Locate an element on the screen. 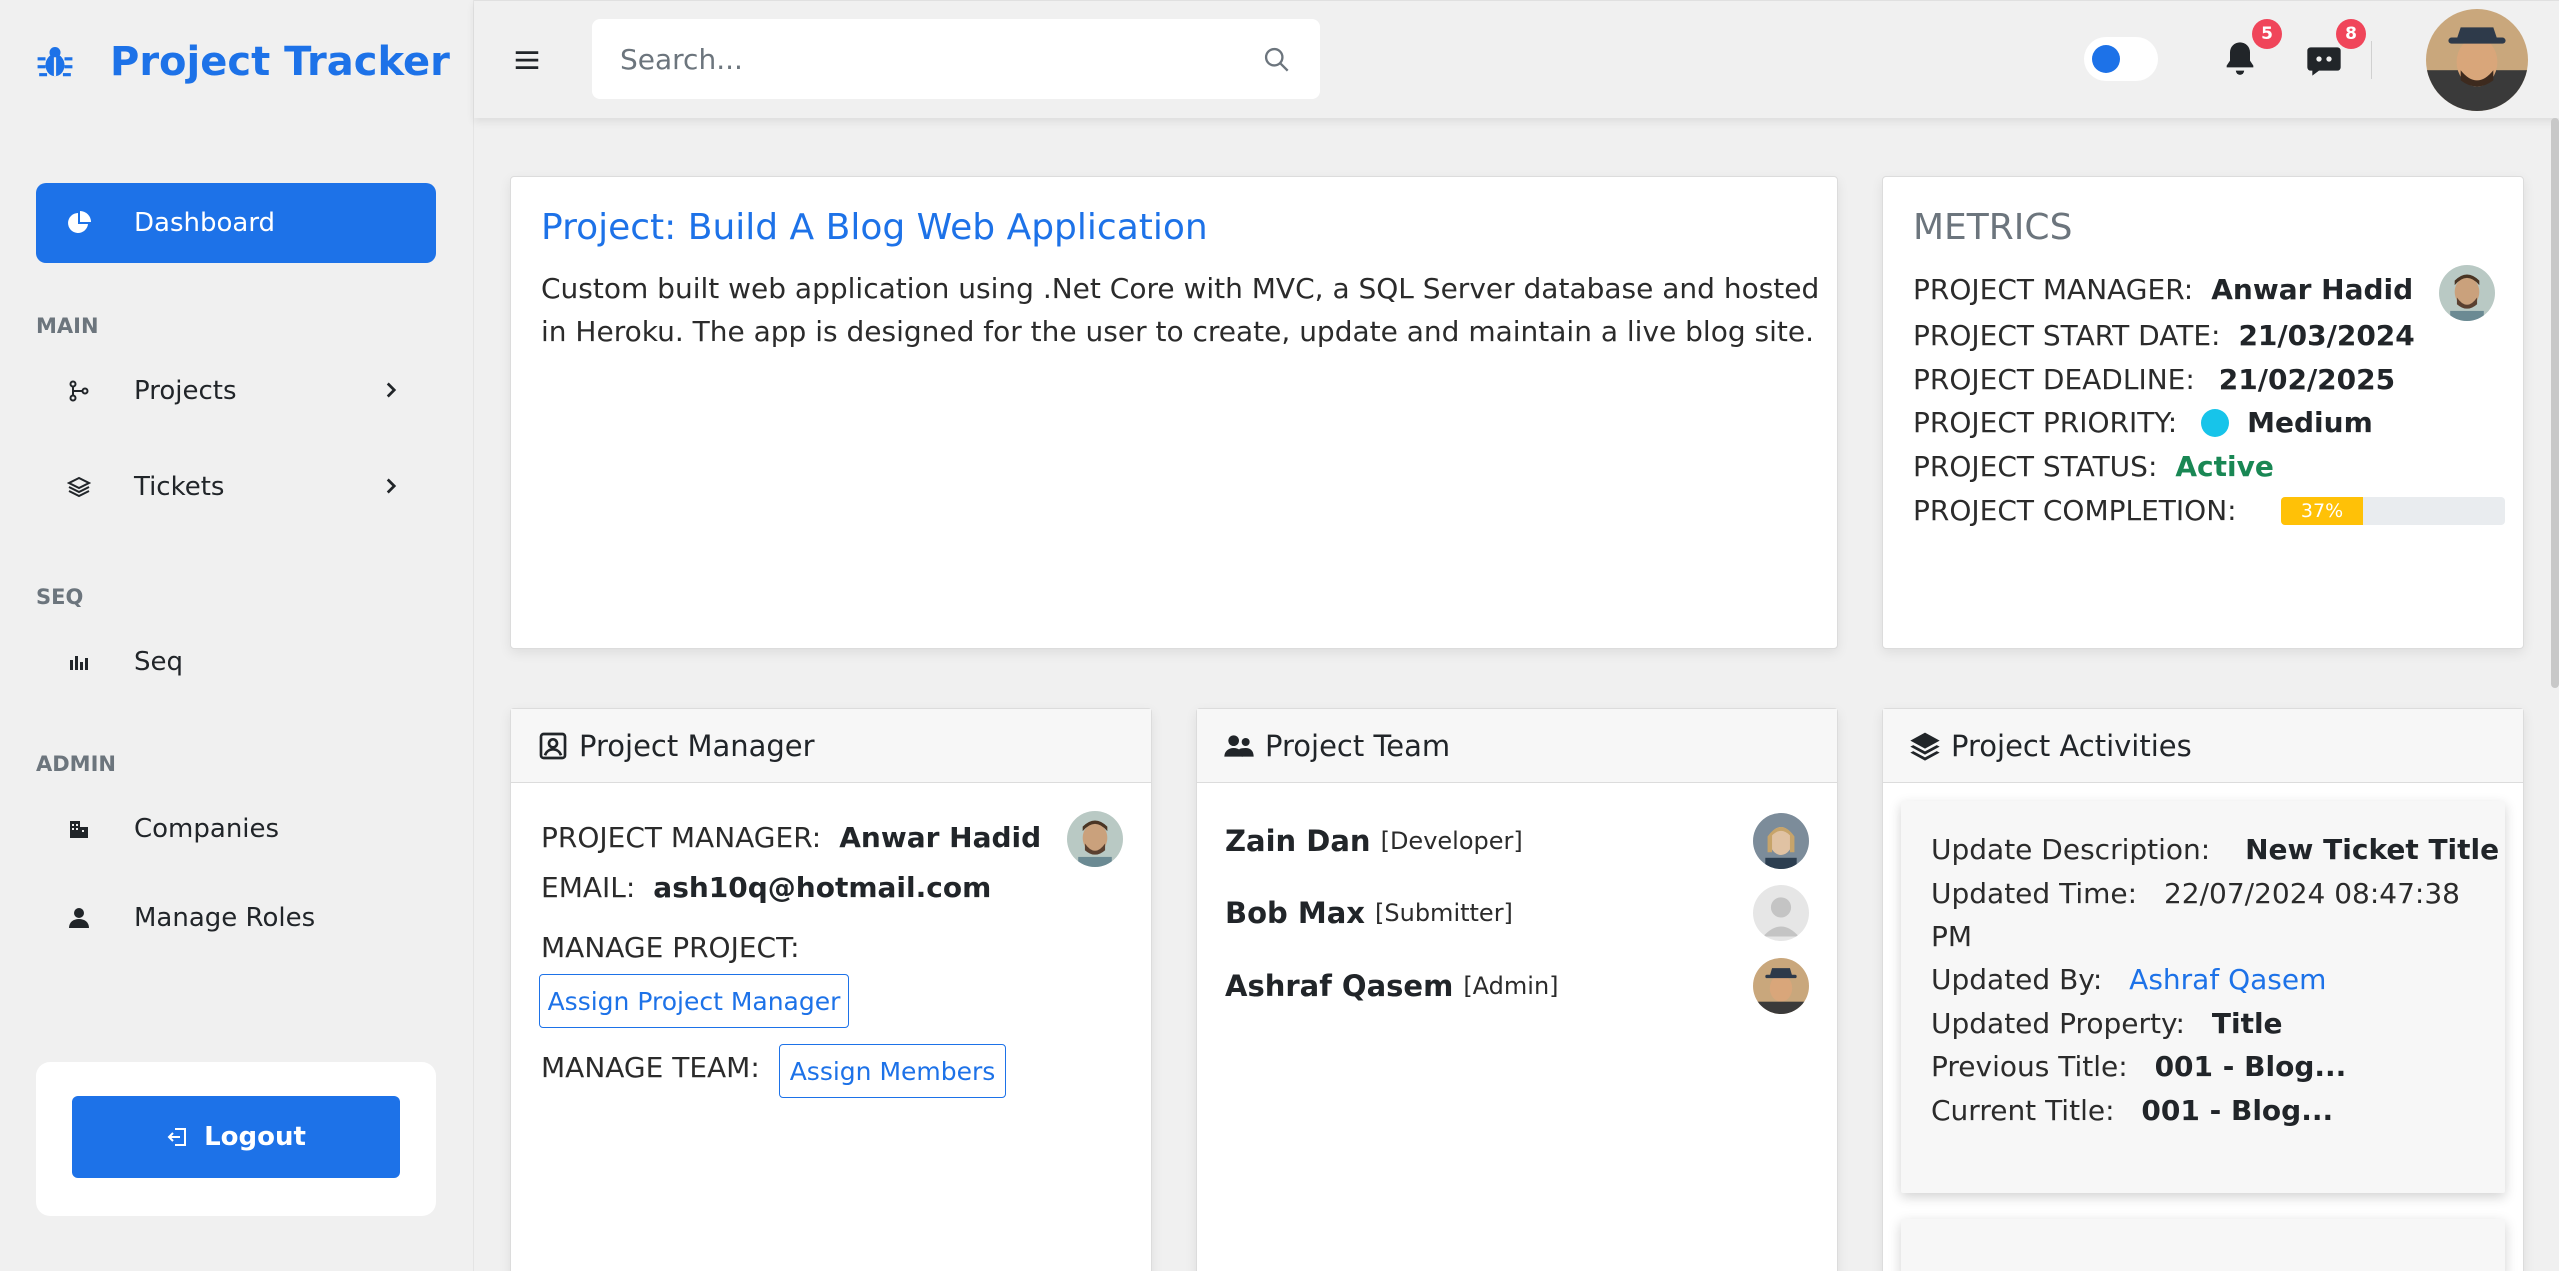  section-label-admin: ADMIN is located at coordinates (76, 764).